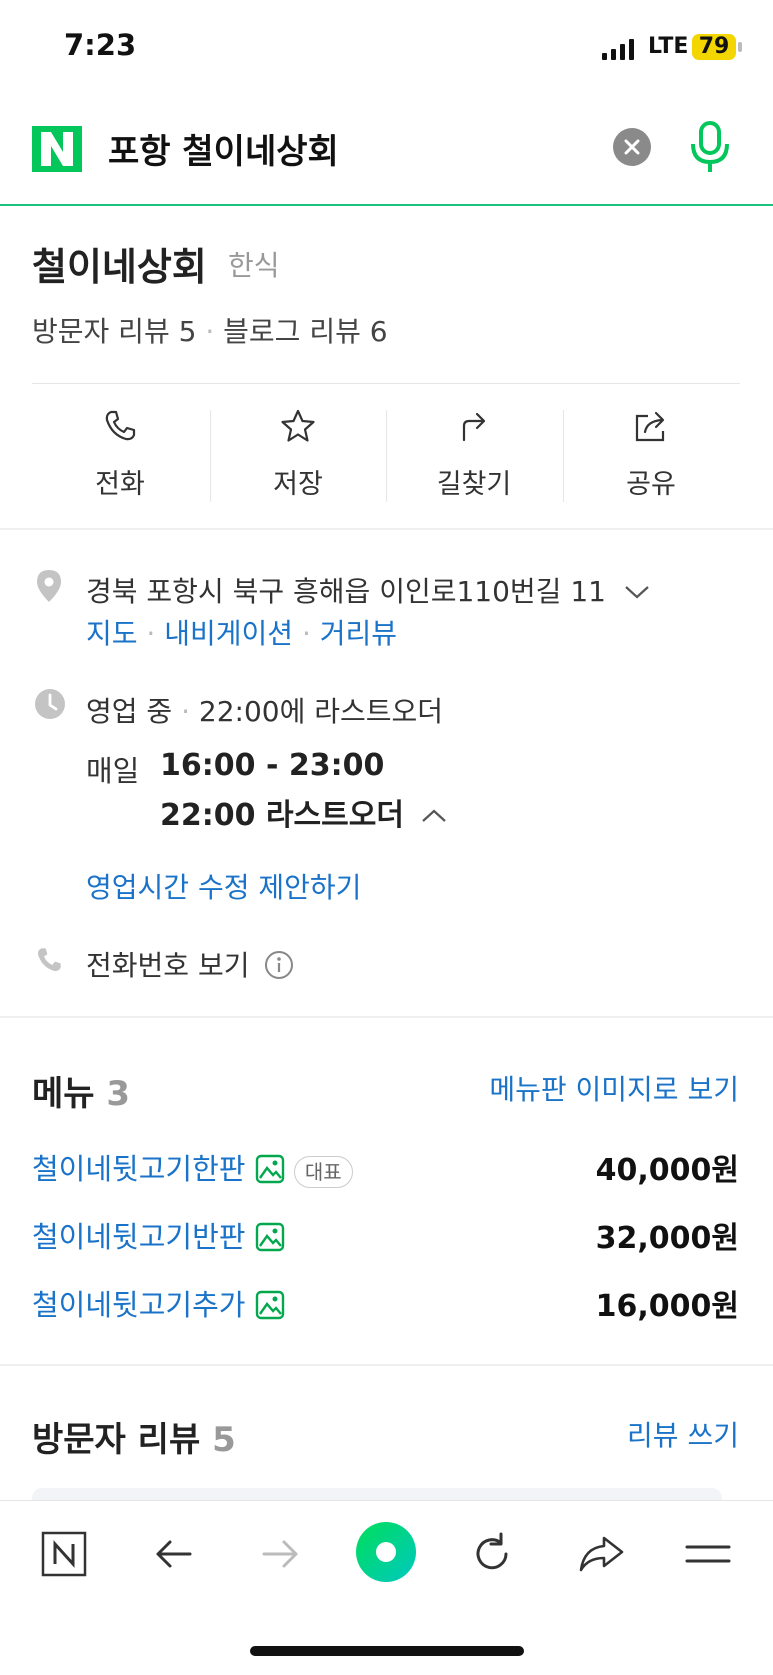  I want to click on place-category: 한식, so click(254, 265).